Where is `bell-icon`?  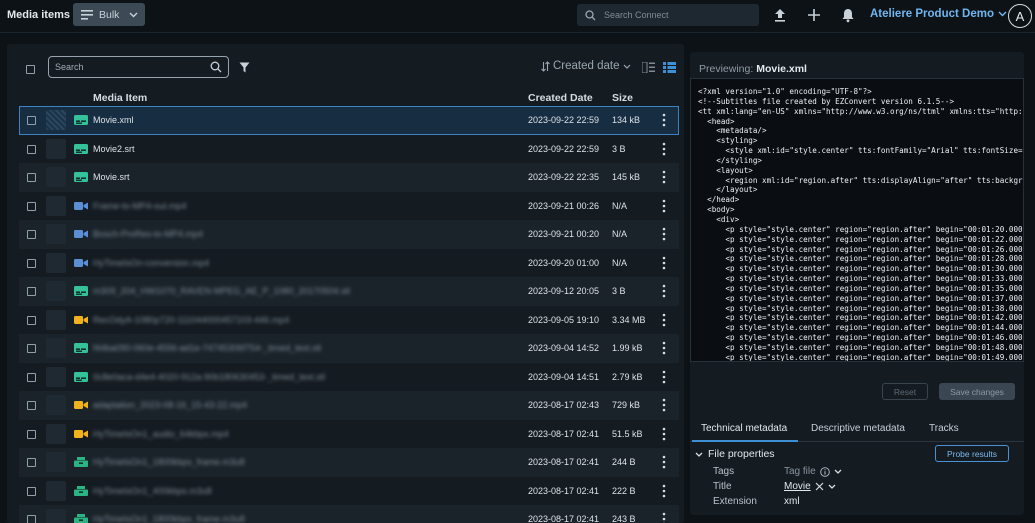
bell-icon is located at coordinates (848, 15).